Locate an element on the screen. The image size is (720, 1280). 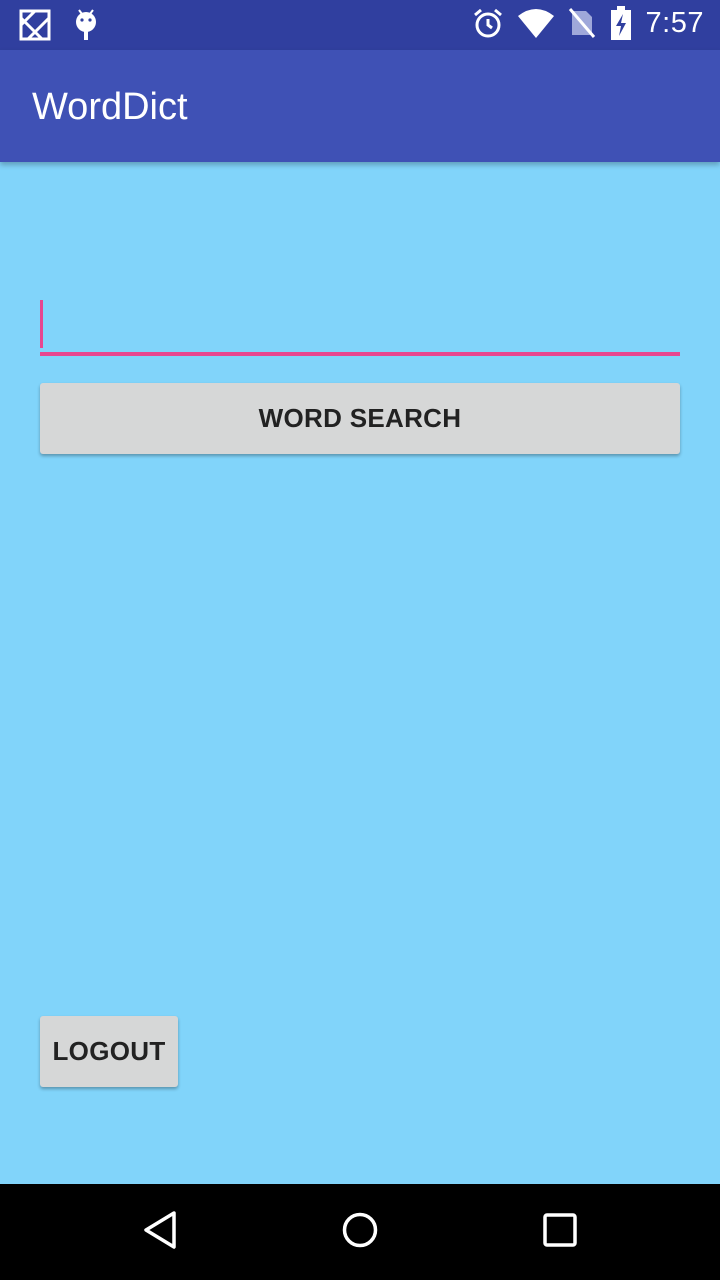
battery-charging-icon is located at coordinates (621, 23).